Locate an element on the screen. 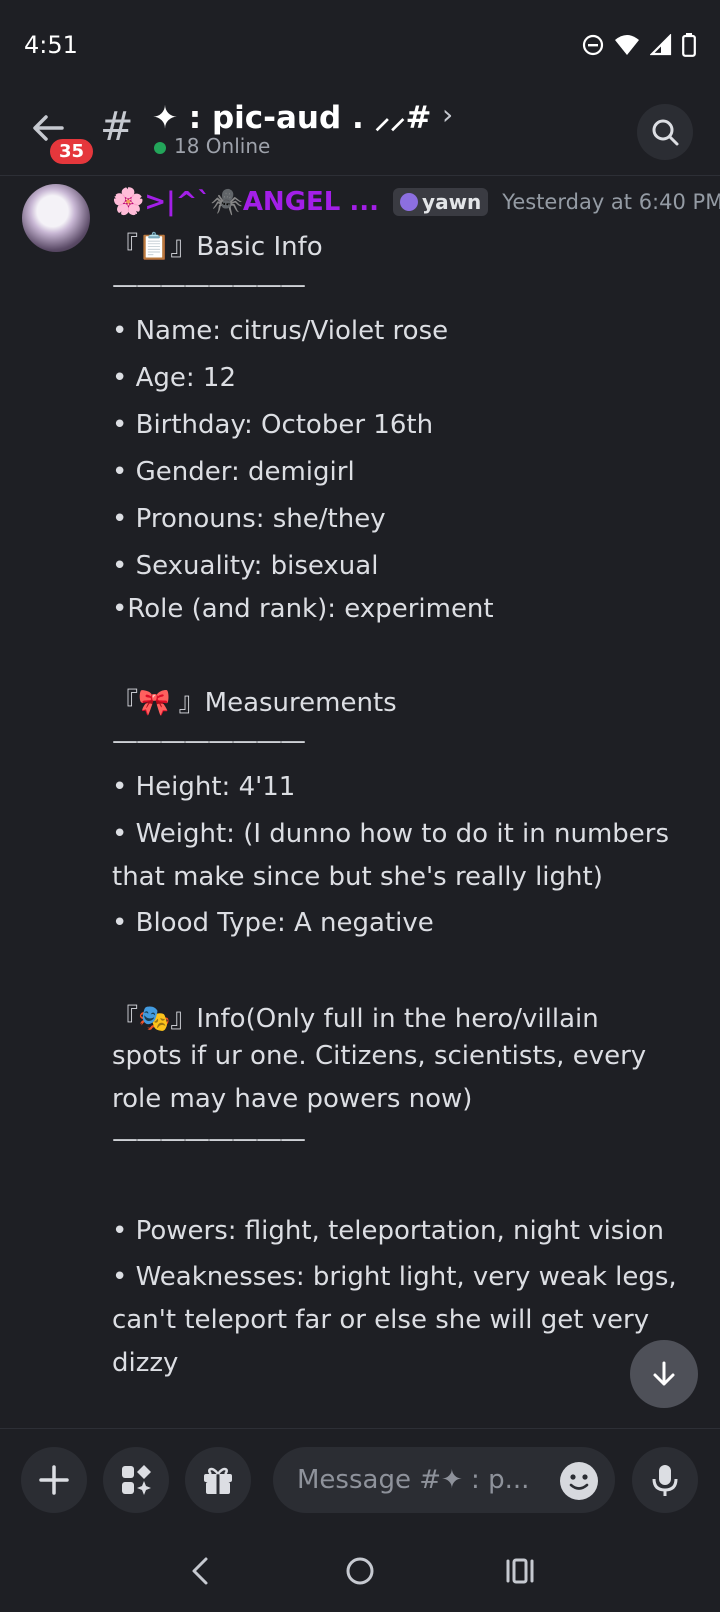 This screenshot has width=720, height=1612. status-icons is located at coordinates (639, 45).